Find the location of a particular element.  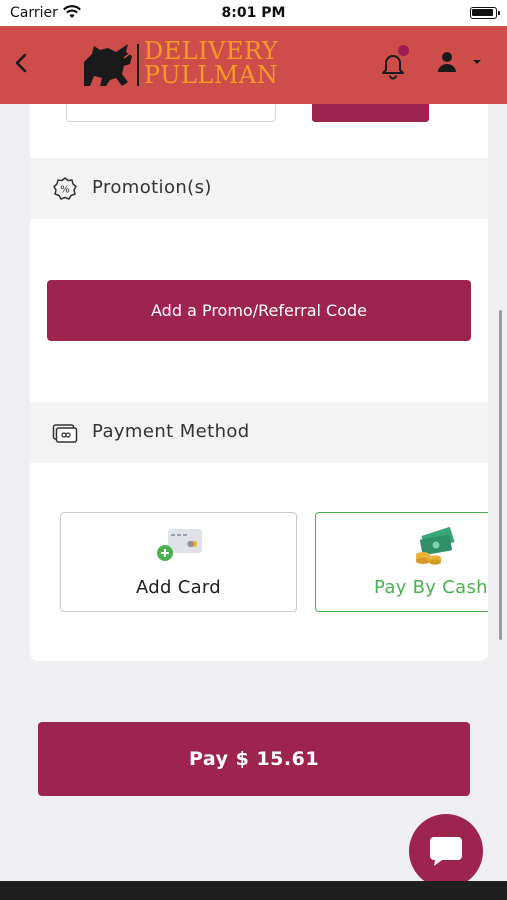

payment-section-header: Payment Method is located at coordinates (259, 432).